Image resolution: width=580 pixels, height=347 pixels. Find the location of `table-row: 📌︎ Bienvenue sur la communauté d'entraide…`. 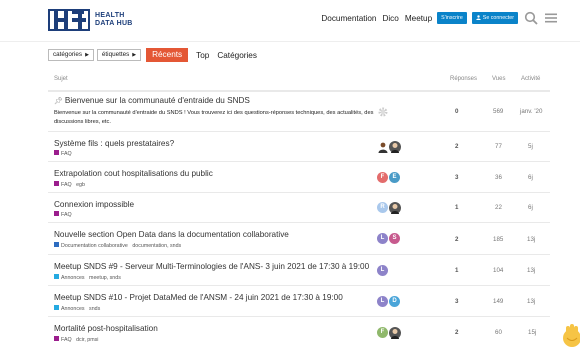

table-row: 📌︎ Bienvenue sur la communauté d'entraide… is located at coordinates (299, 112).